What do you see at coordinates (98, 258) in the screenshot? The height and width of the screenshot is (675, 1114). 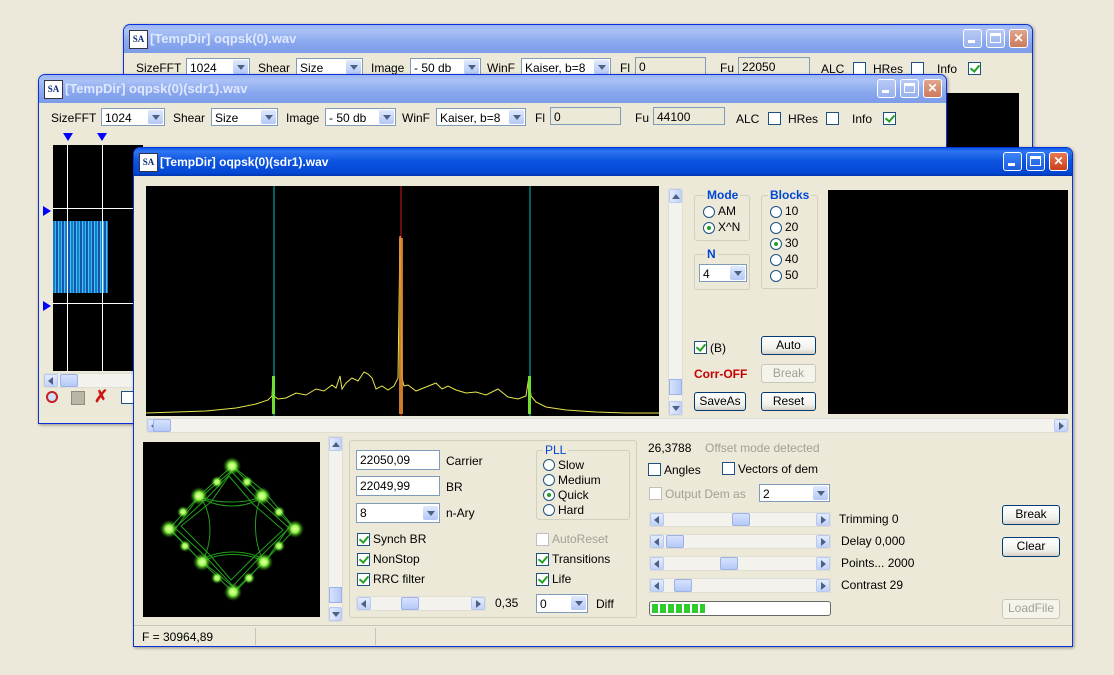 I see `waterfall-panel` at bounding box center [98, 258].